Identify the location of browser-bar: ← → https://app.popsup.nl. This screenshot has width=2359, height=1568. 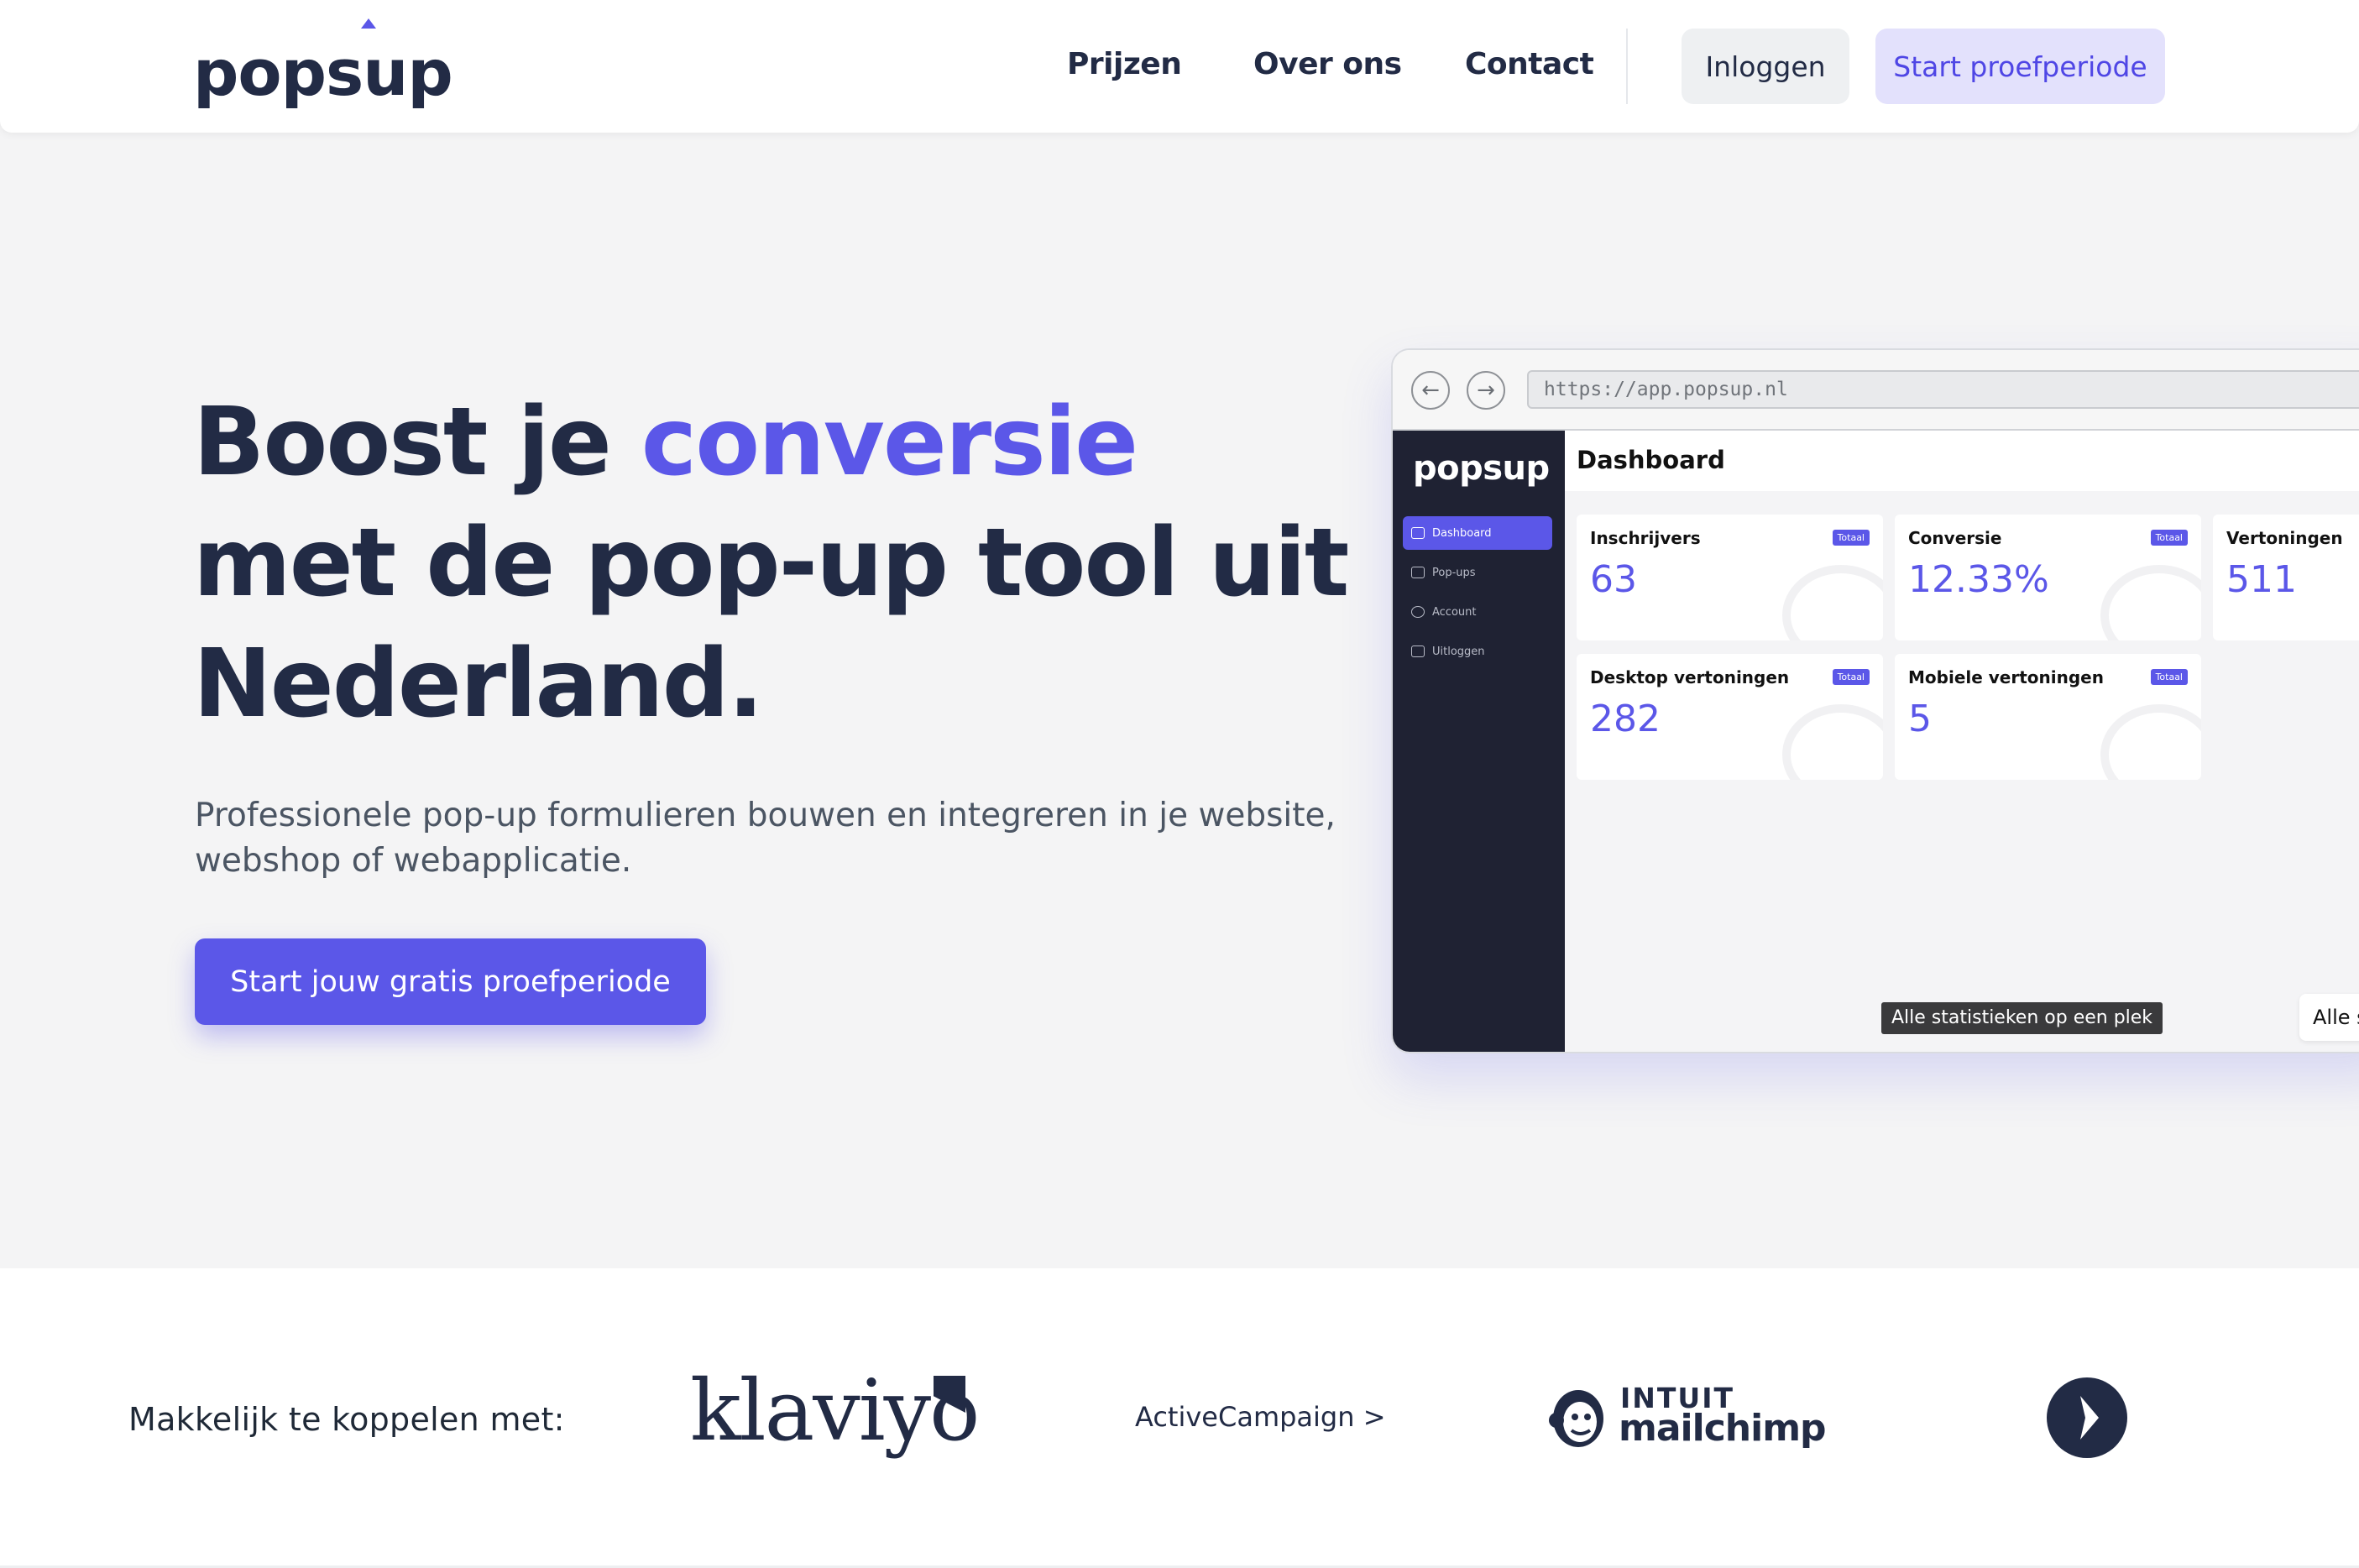
(1876, 390).